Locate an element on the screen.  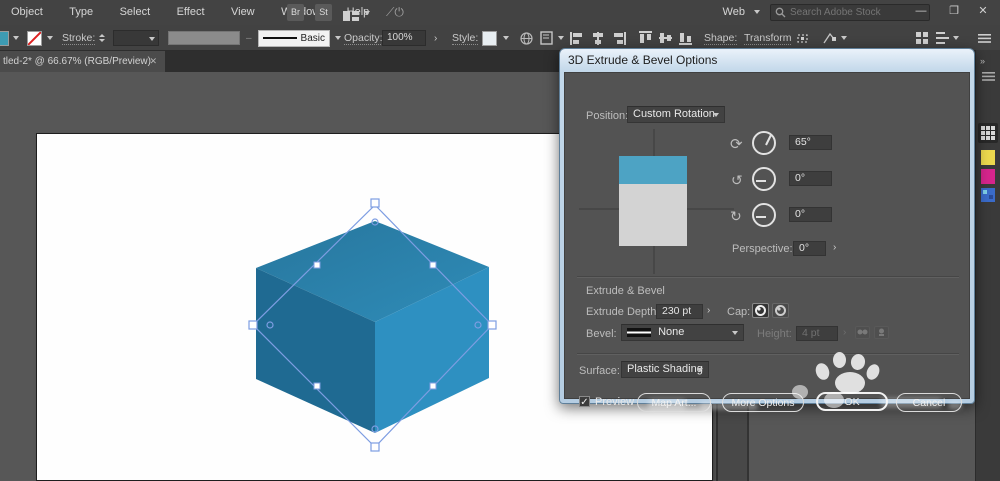
tab-close-icon: ✕ is located at coordinates (153, 61).